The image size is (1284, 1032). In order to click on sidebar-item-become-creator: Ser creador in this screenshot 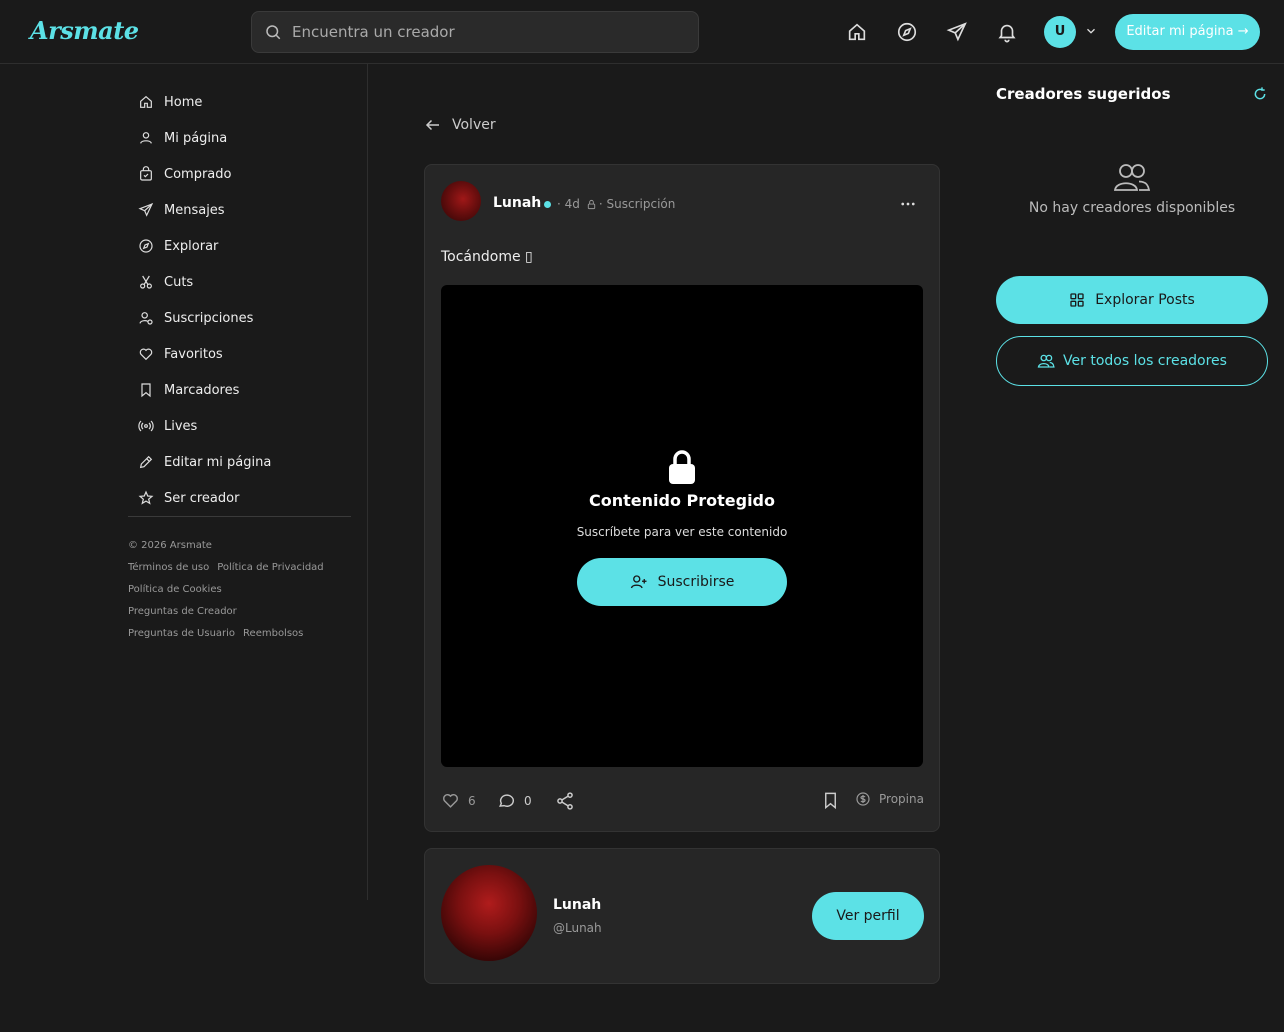, I will do `click(240, 498)`.